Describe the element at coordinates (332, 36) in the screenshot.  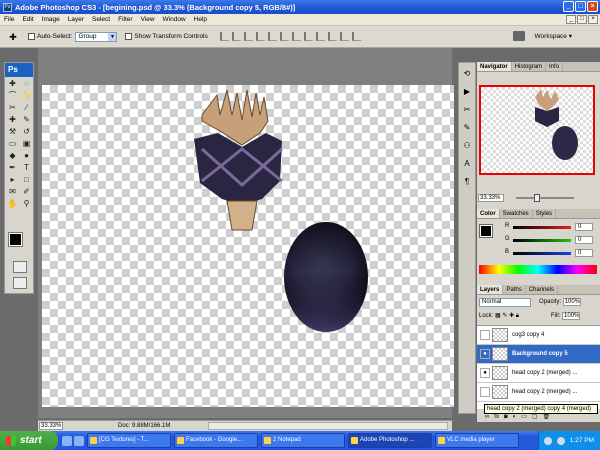
I see `distribute-left-icon` at that location.